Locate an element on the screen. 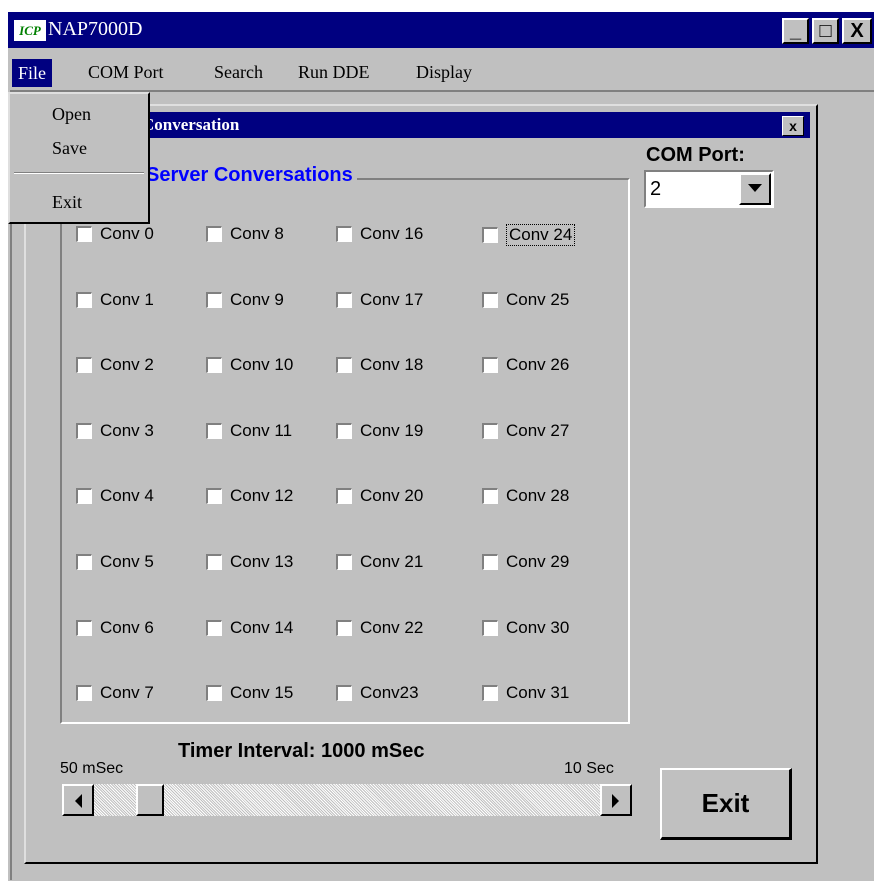  conversation-checkbox: Conv 26 is located at coordinates (525, 365).